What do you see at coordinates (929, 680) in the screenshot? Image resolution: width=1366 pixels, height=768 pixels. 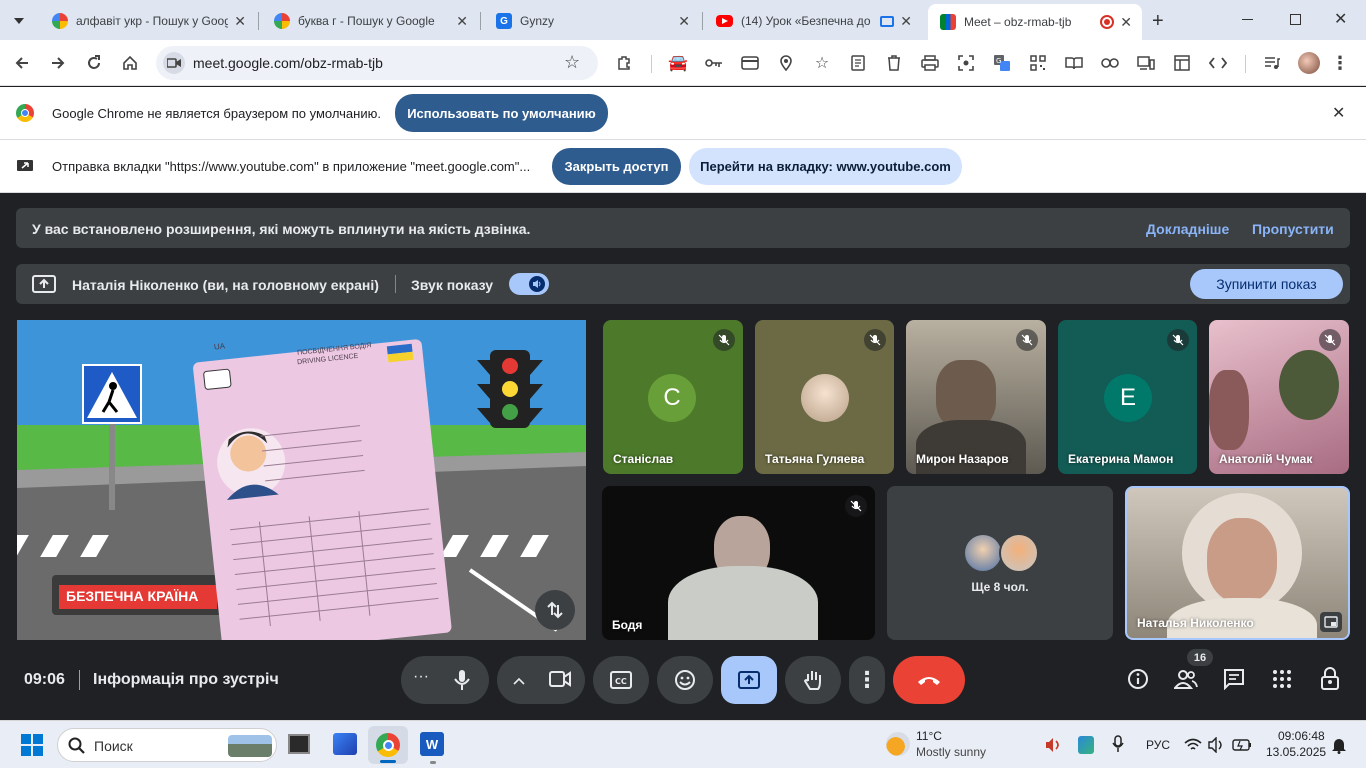 I see `leave-call-button` at bounding box center [929, 680].